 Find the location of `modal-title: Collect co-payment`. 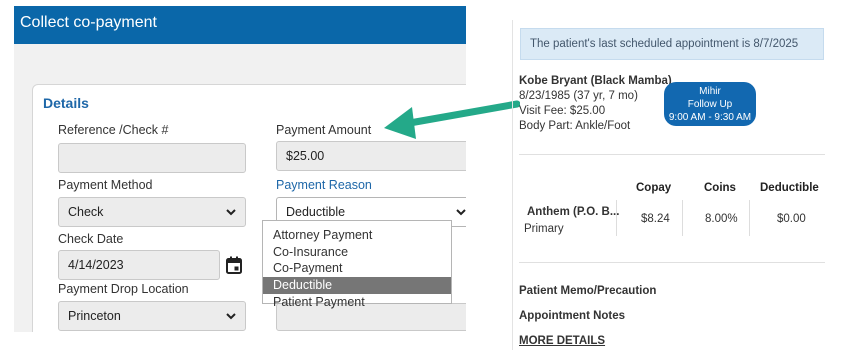

modal-title: Collect co-payment is located at coordinates (240, 25).